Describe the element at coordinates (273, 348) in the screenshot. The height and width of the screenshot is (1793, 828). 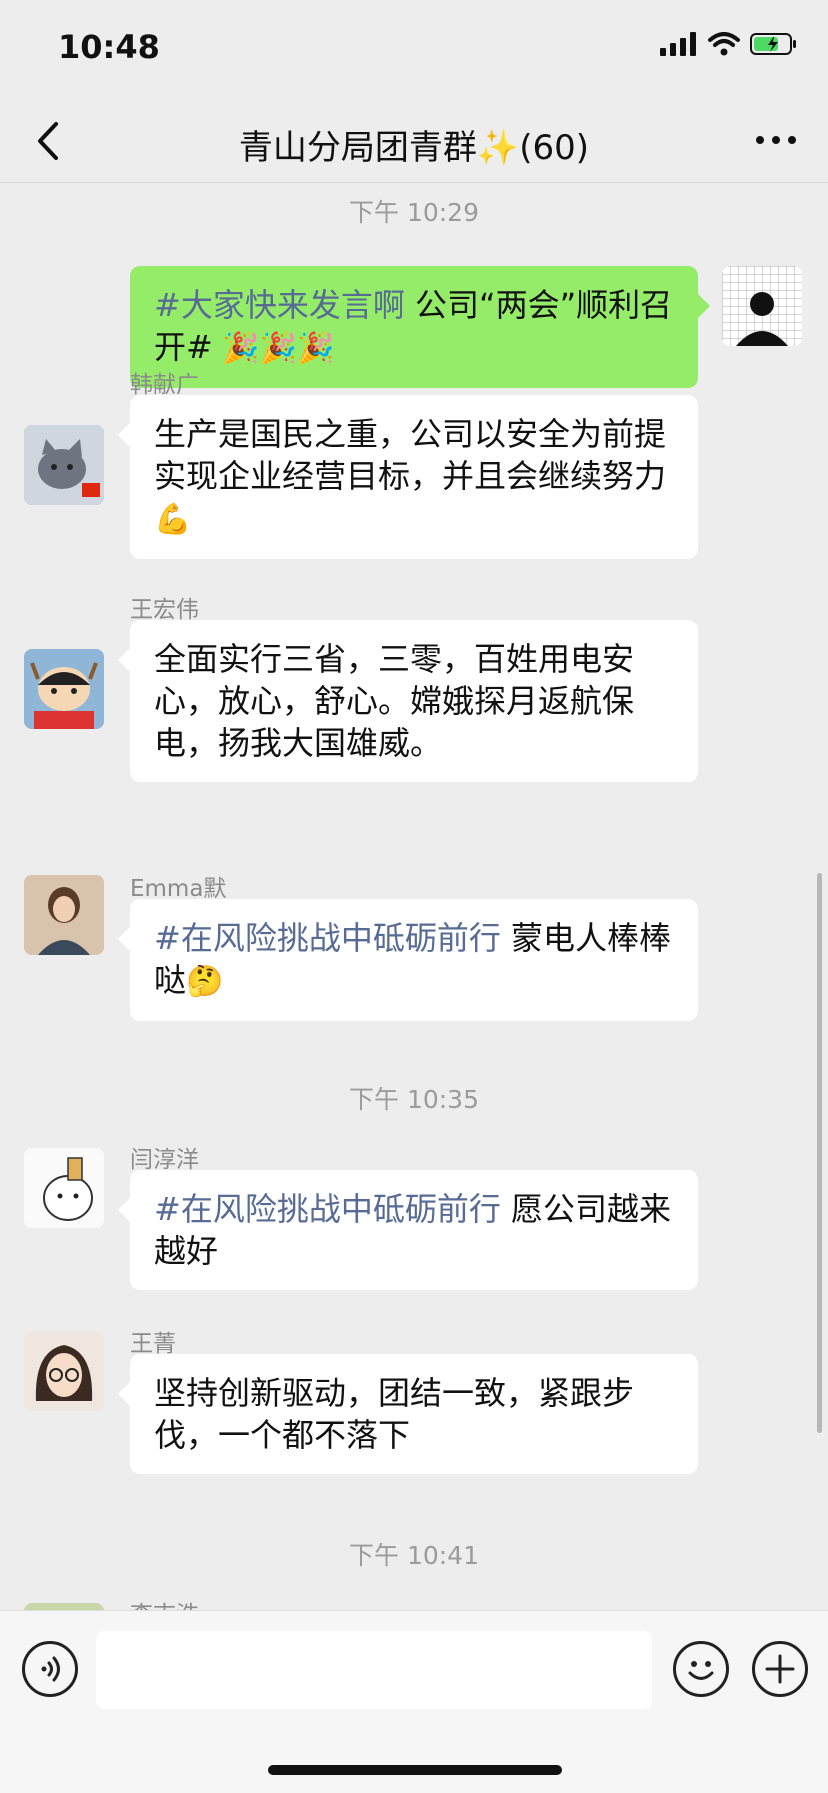
I see `party-popper-emoji: 🎉🎉🎉` at that location.